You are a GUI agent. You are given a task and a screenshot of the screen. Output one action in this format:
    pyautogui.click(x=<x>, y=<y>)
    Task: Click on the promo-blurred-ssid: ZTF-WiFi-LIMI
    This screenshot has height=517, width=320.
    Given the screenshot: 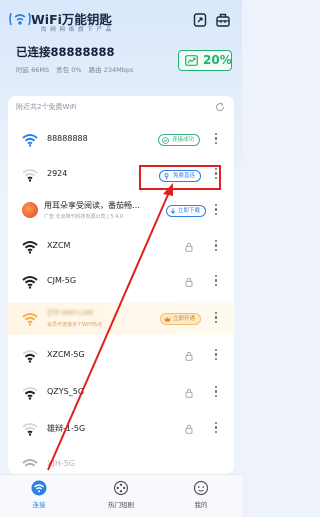 What is the action you would take?
    pyautogui.click(x=70, y=313)
    